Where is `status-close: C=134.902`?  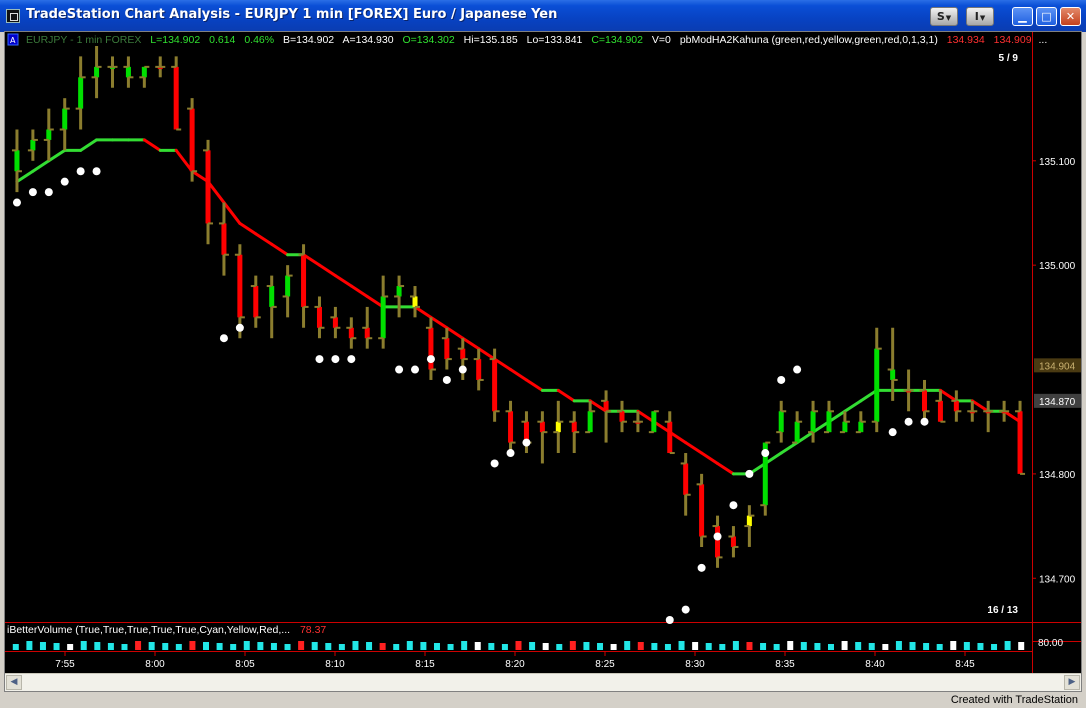
status-close: C=134.902 is located at coordinates (617, 40).